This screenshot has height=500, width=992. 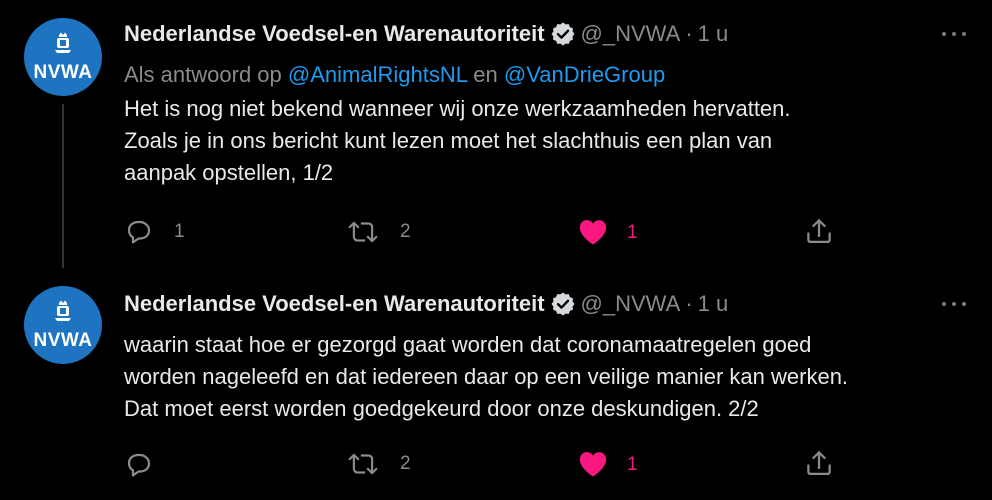 What do you see at coordinates (377, 74) in the screenshot?
I see `mention-link: @AnimalRightsNL` at bounding box center [377, 74].